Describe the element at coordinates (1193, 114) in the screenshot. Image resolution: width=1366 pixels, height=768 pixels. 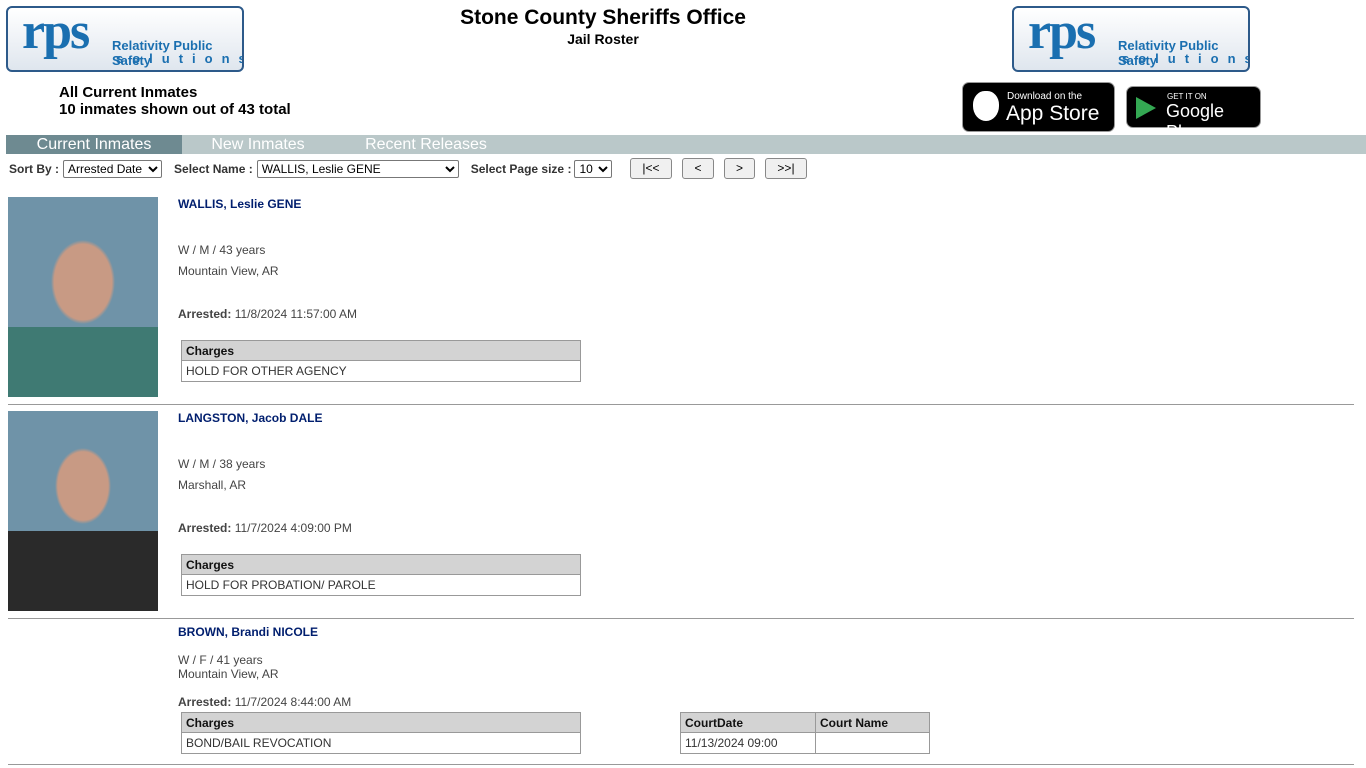
I see `google-play-button: GET IT ON Google Play` at that location.